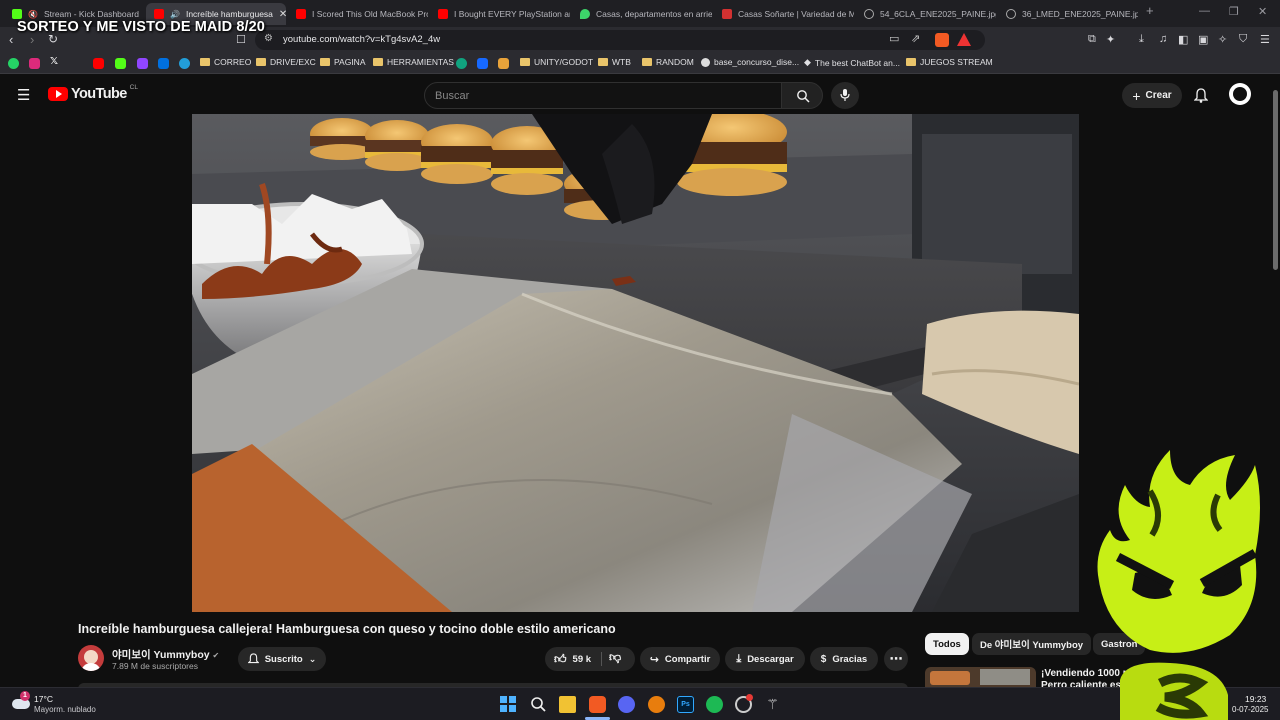 Image resolution: width=1280 pixels, height=720 pixels. Describe the element at coordinates (11, 39) in the screenshot. I see `back-icon: ‹` at that location.